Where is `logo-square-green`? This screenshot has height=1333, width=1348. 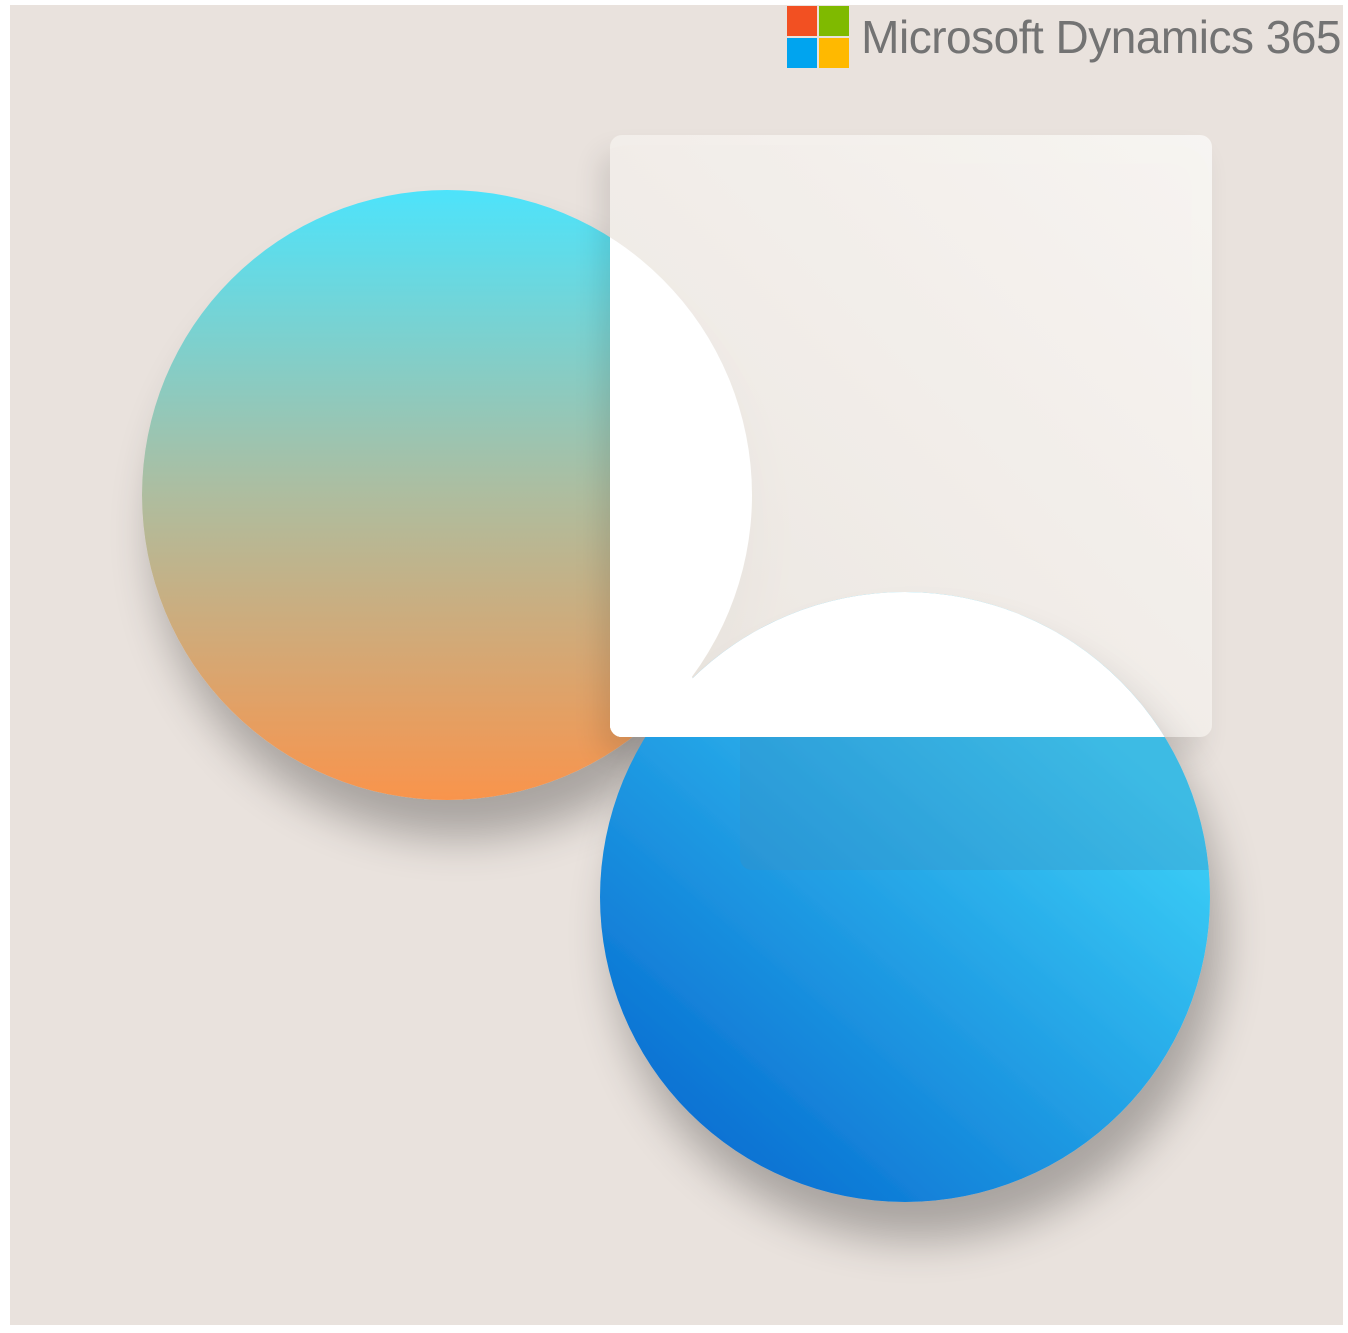
logo-square-green is located at coordinates (834, 21).